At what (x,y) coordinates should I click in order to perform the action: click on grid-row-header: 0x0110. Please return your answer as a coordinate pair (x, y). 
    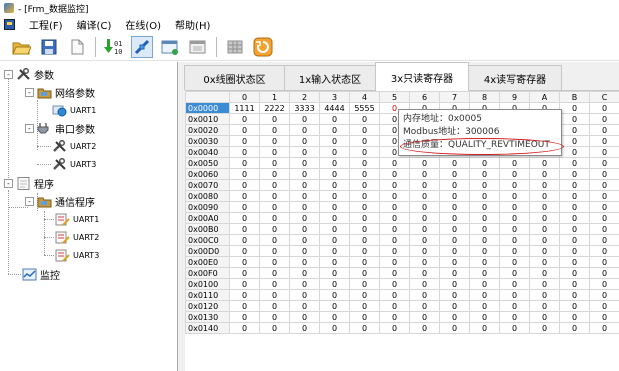
    Looking at the image, I should click on (207, 295).